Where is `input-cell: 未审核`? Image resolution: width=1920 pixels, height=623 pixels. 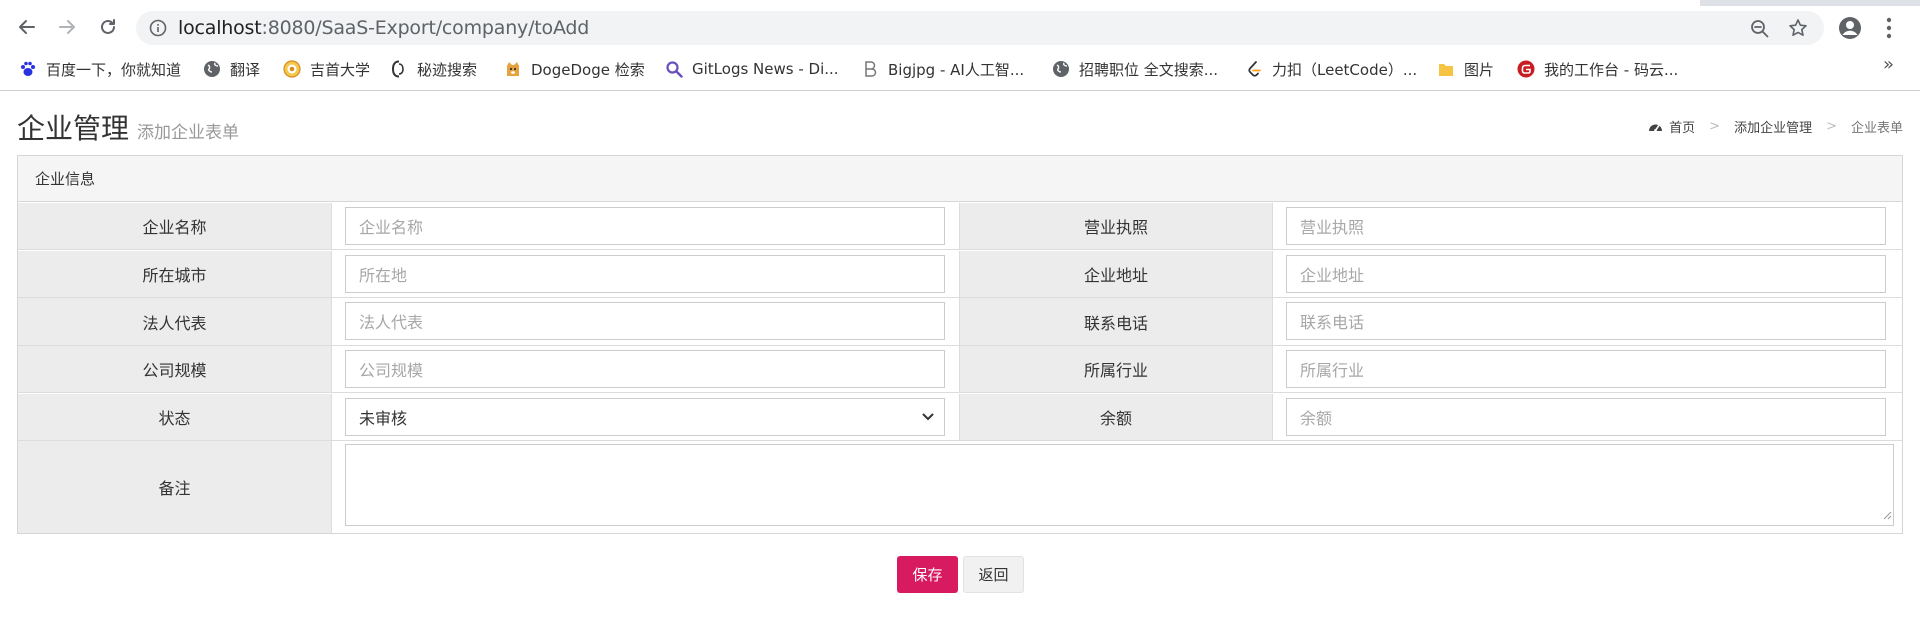 input-cell: 未审核 is located at coordinates (645, 417).